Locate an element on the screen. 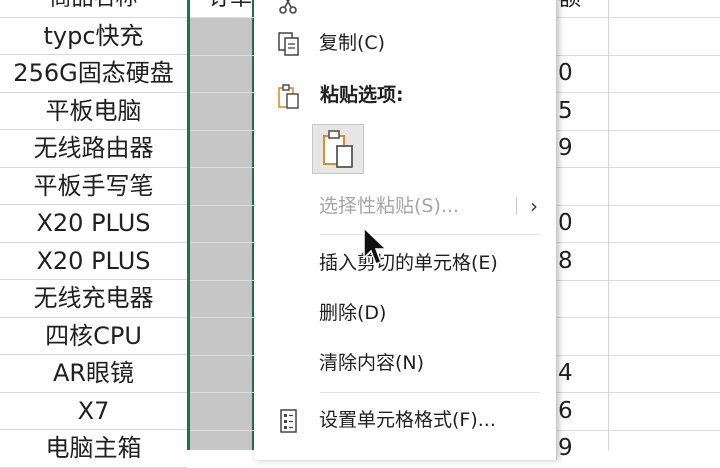 This screenshot has width=720, height=468. table-cell: 平板电脑 is located at coordinates (93, 111).